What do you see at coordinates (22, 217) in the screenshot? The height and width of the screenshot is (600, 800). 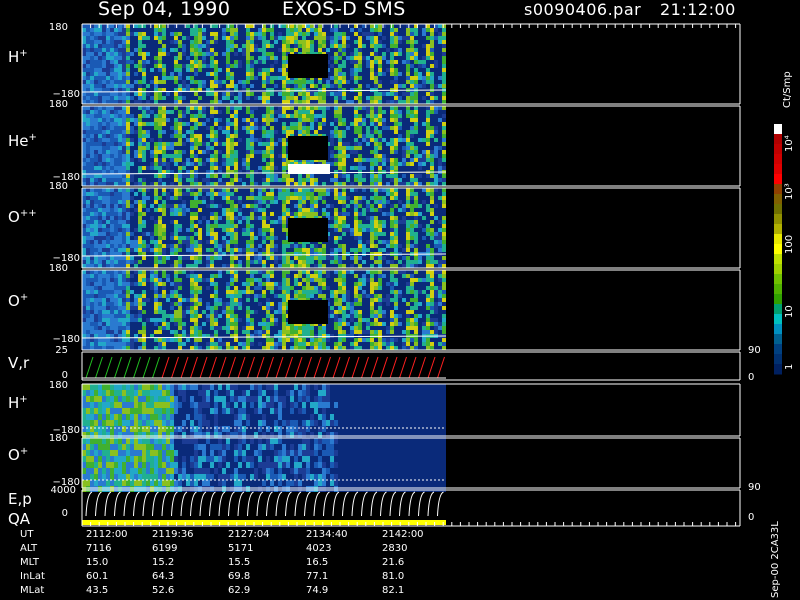 I see `panel-label-o-plus-plus: O++` at bounding box center [22, 217].